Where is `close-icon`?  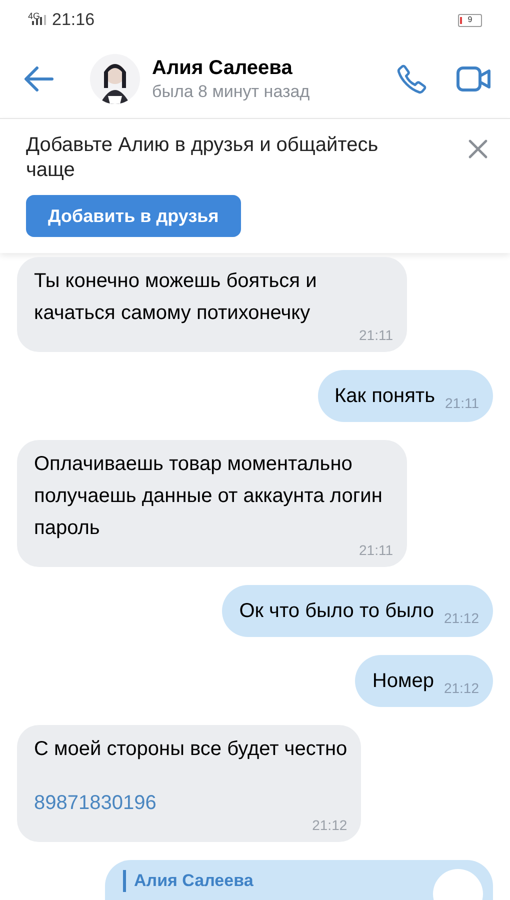 close-icon is located at coordinates (478, 149).